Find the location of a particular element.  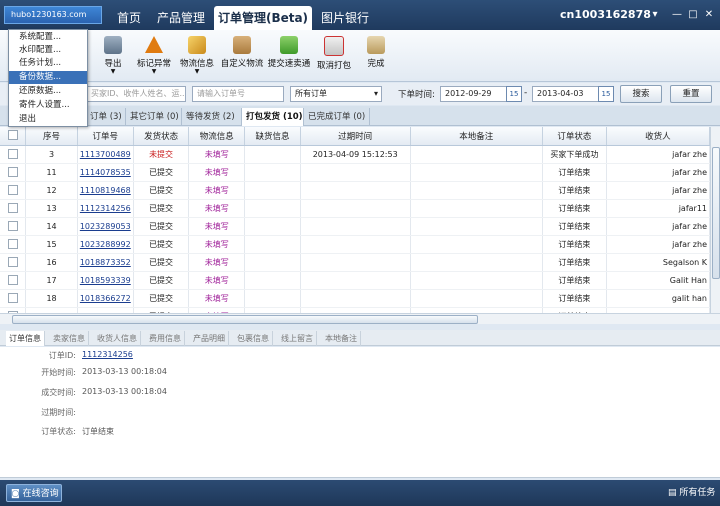

order-number-cell: 1018873352 is located at coordinates (105, 262).